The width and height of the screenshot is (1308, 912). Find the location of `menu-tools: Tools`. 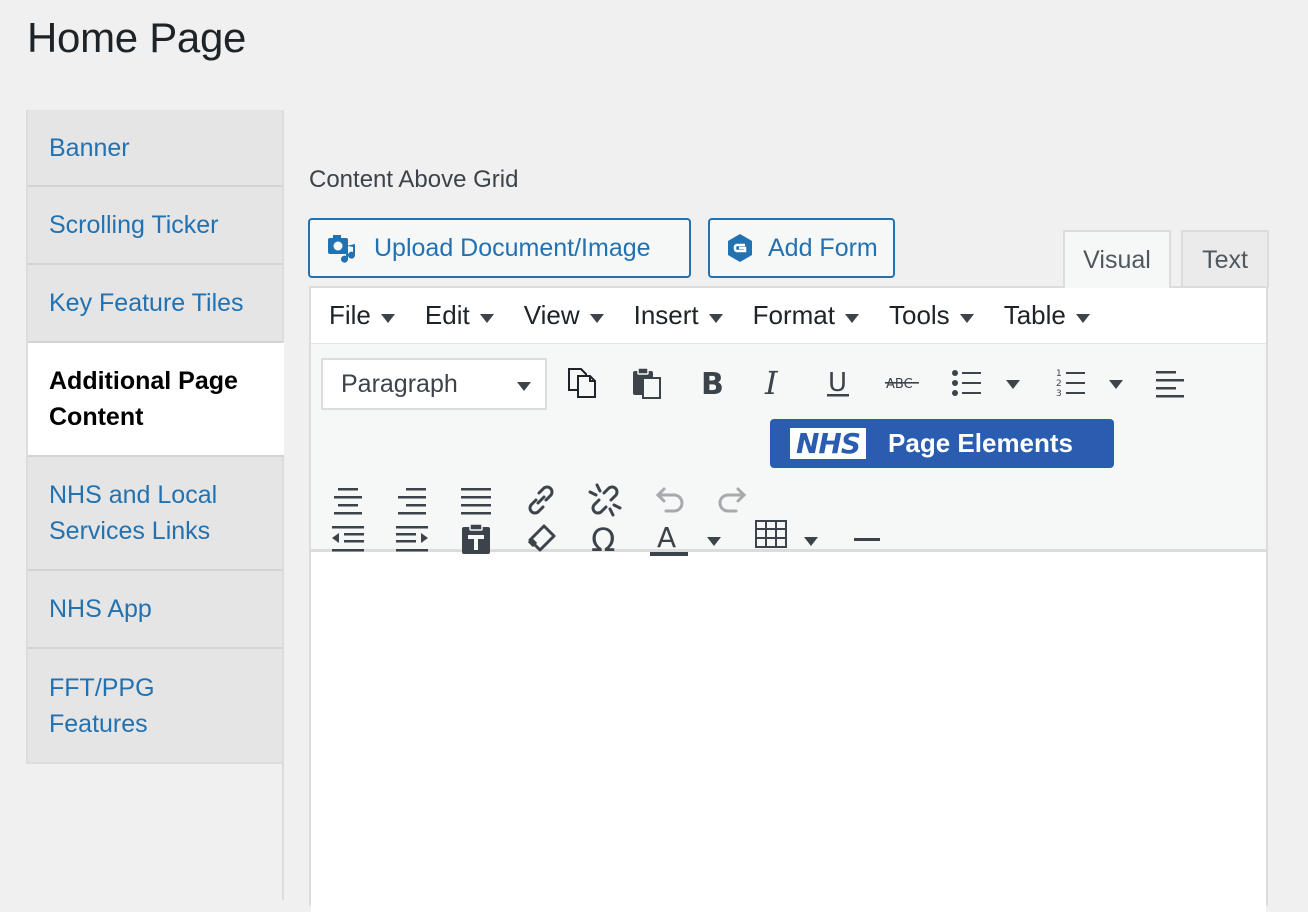

menu-tools: Tools is located at coordinates (931, 315).